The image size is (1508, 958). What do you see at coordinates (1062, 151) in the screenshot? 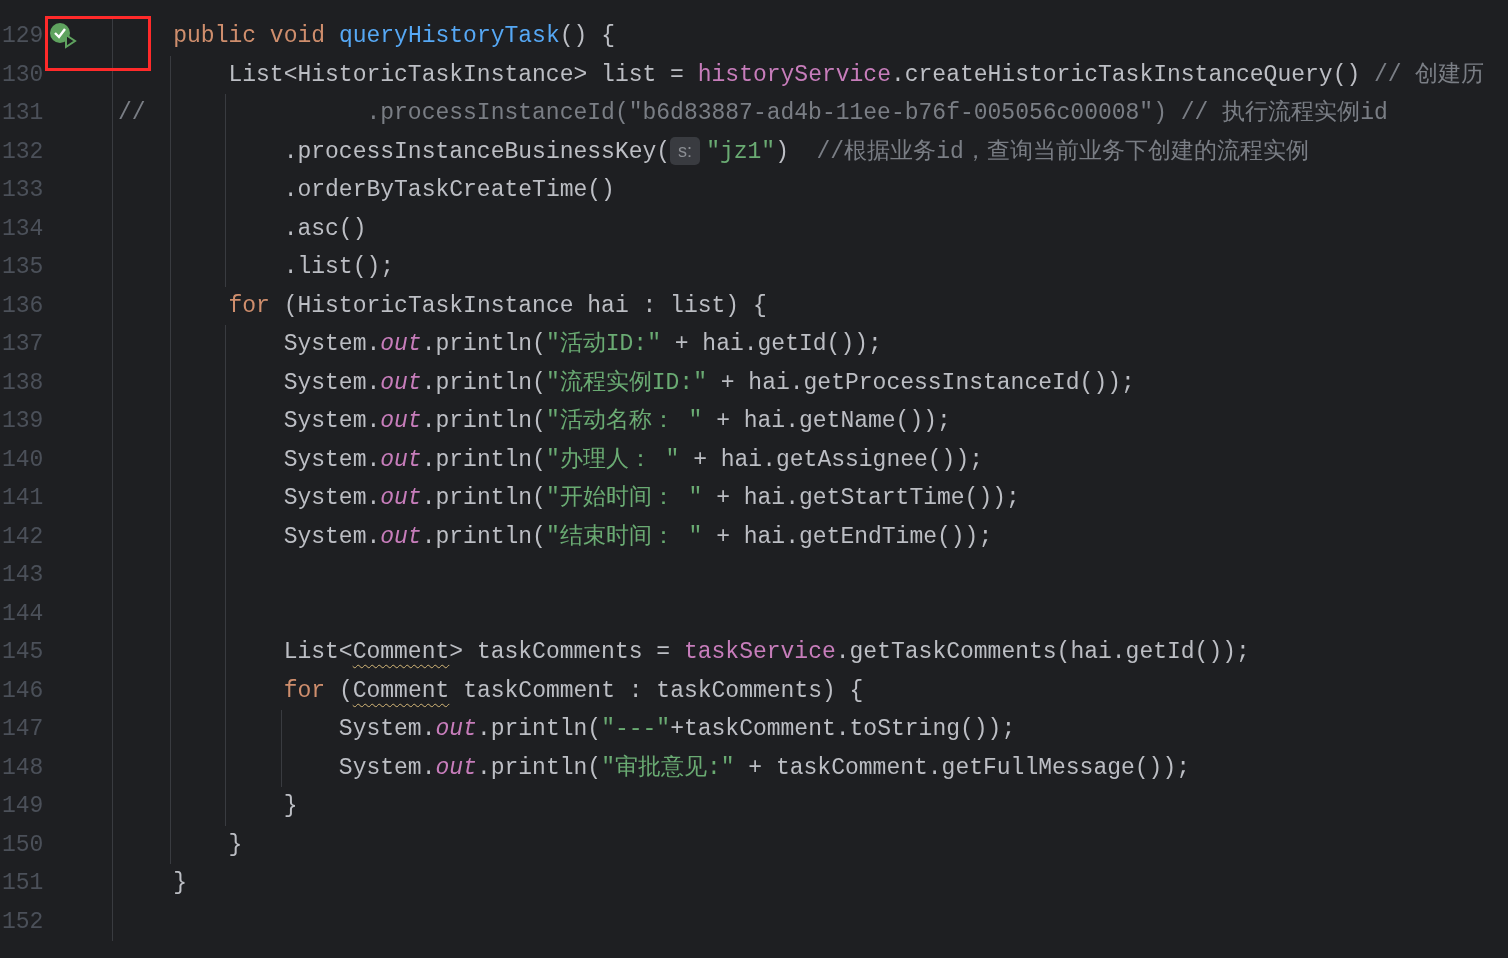
I see `code-comment: //根据业务id，查询当前业务下创建的流程实例` at bounding box center [1062, 151].